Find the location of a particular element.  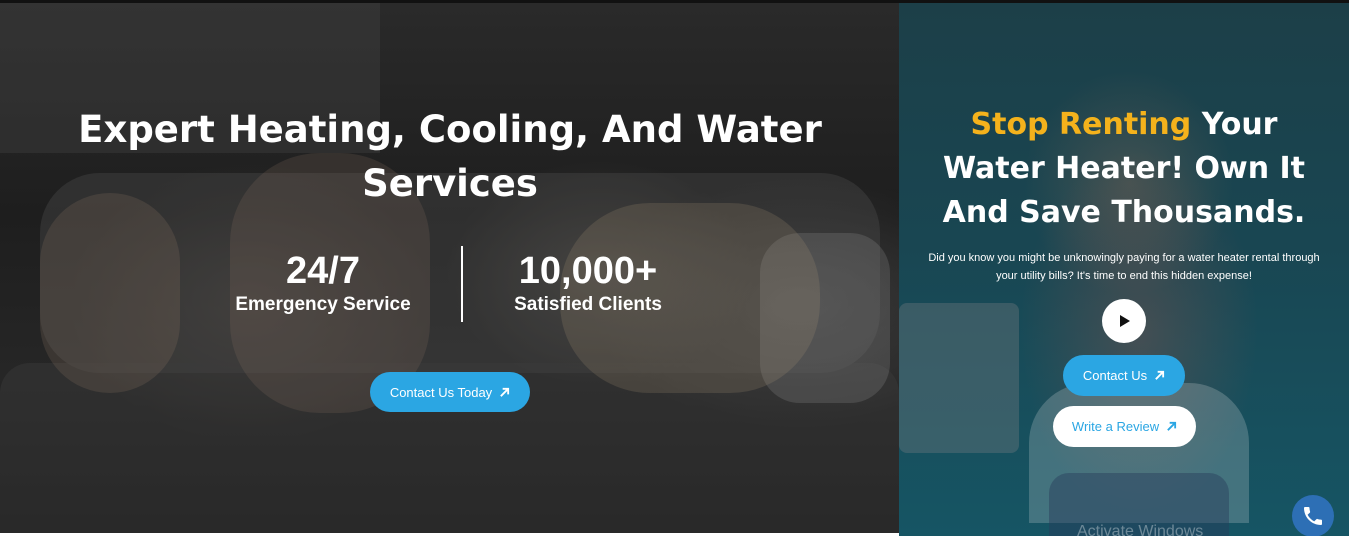

stat-label: Emergency Service is located at coordinates (323, 304).